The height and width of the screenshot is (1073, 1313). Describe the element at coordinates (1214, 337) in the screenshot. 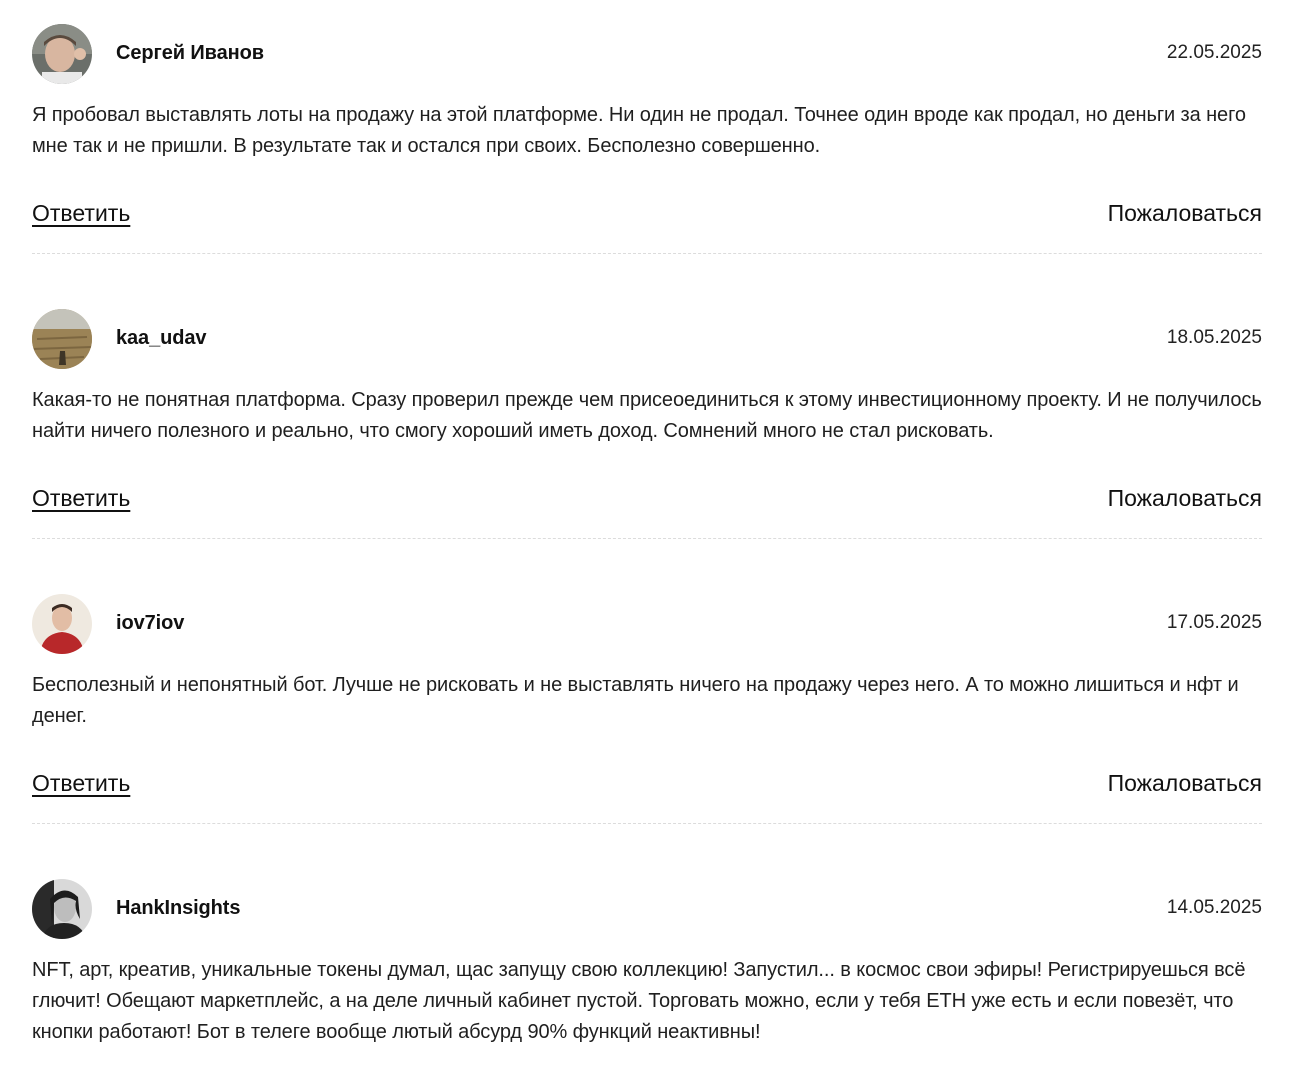

I see `comment-date: 18.05.2025` at that location.